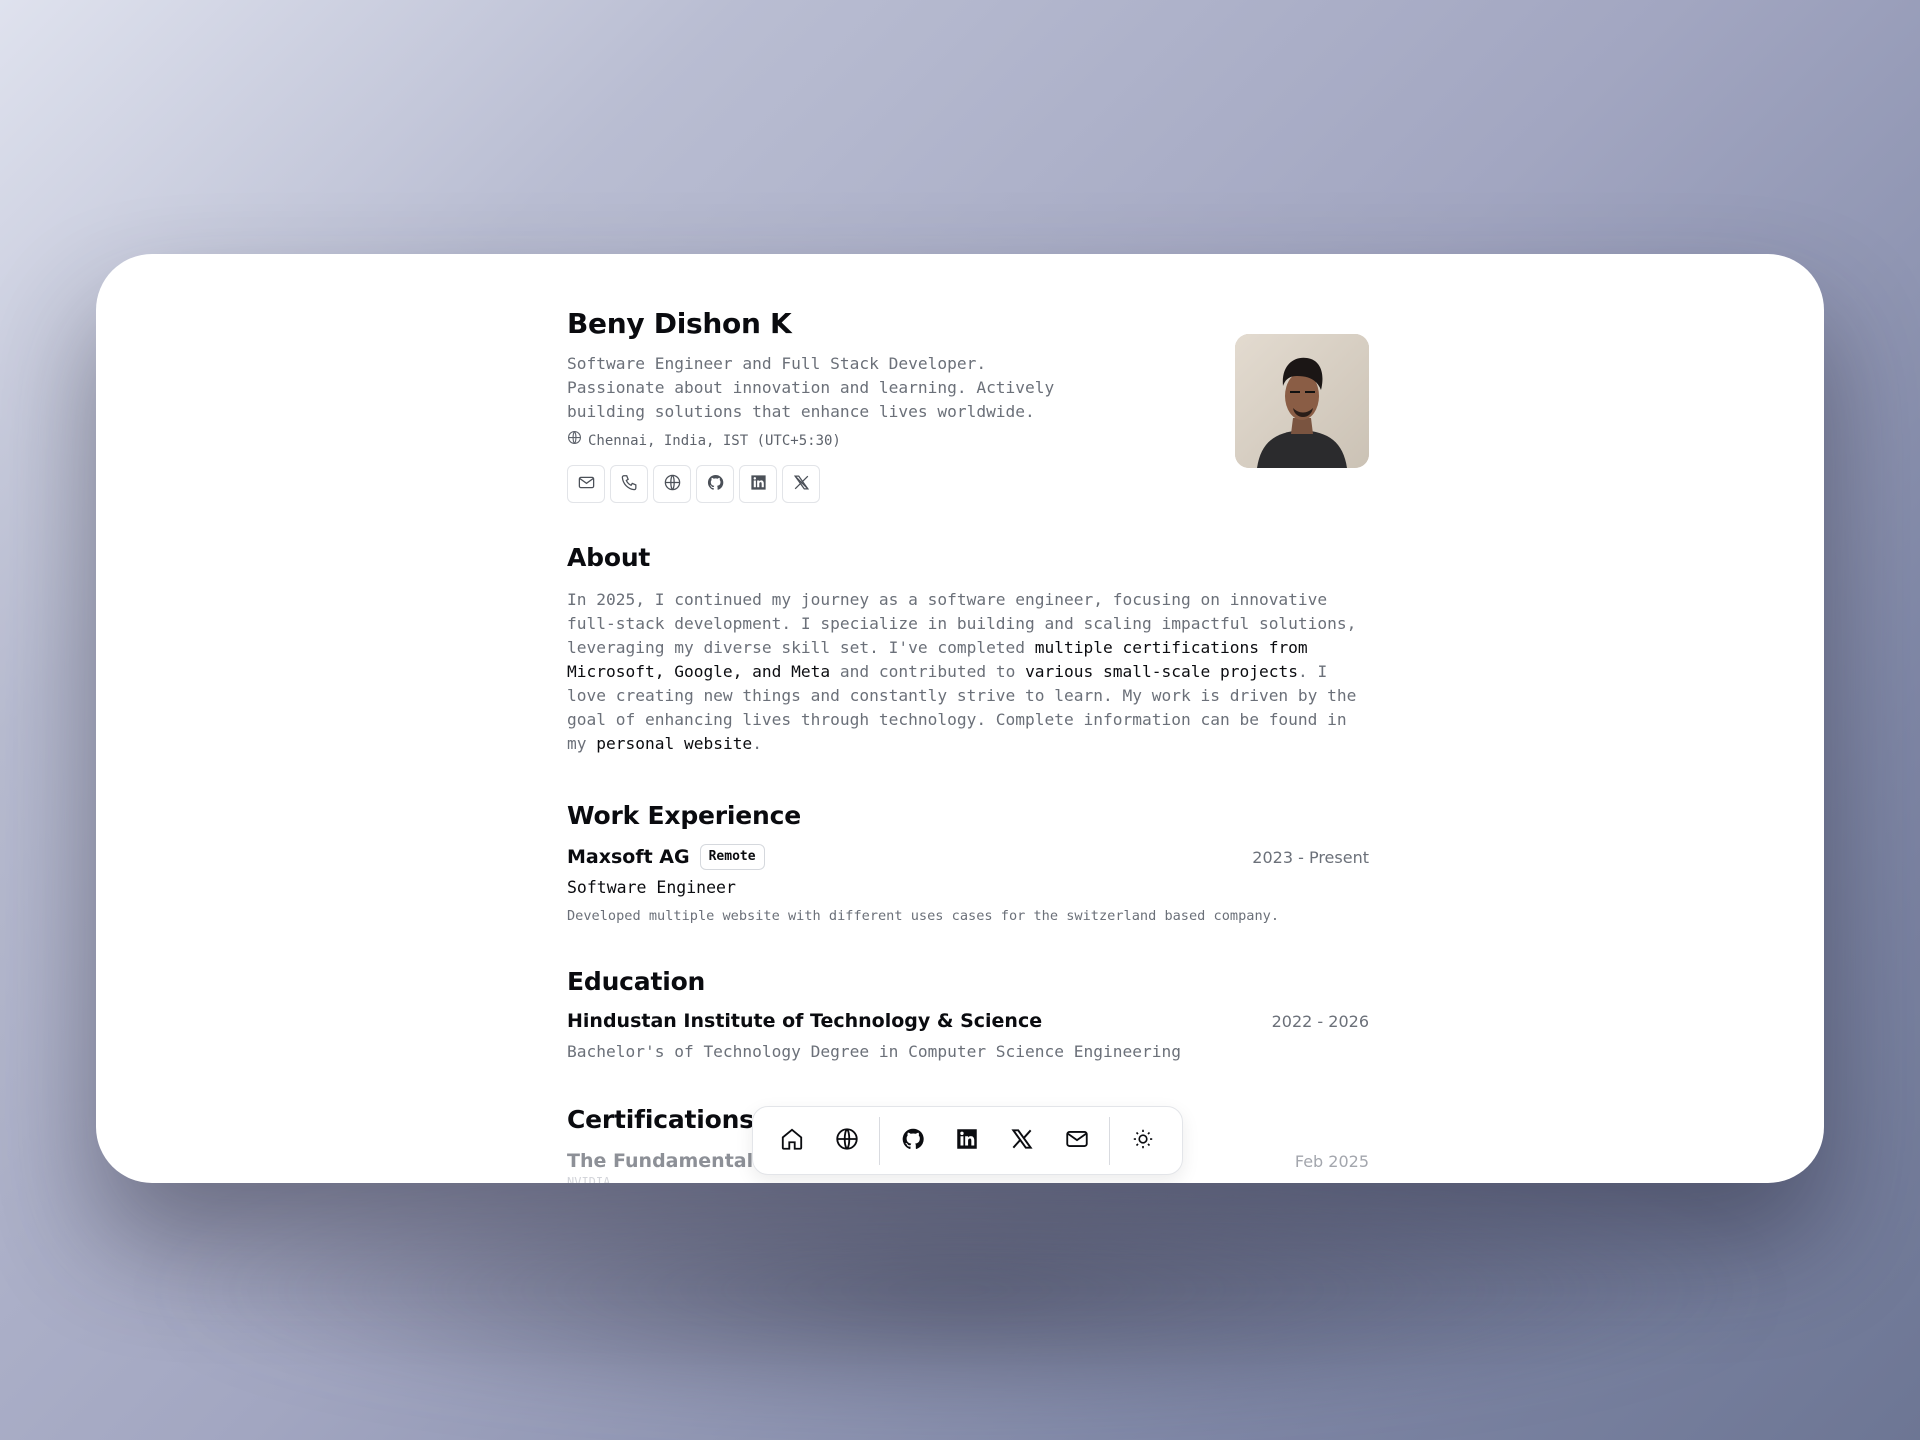 The width and height of the screenshot is (1920, 1440). What do you see at coordinates (1161, 671) in the screenshot?
I see `projects-link: various small-scale projects` at bounding box center [1161, 671].